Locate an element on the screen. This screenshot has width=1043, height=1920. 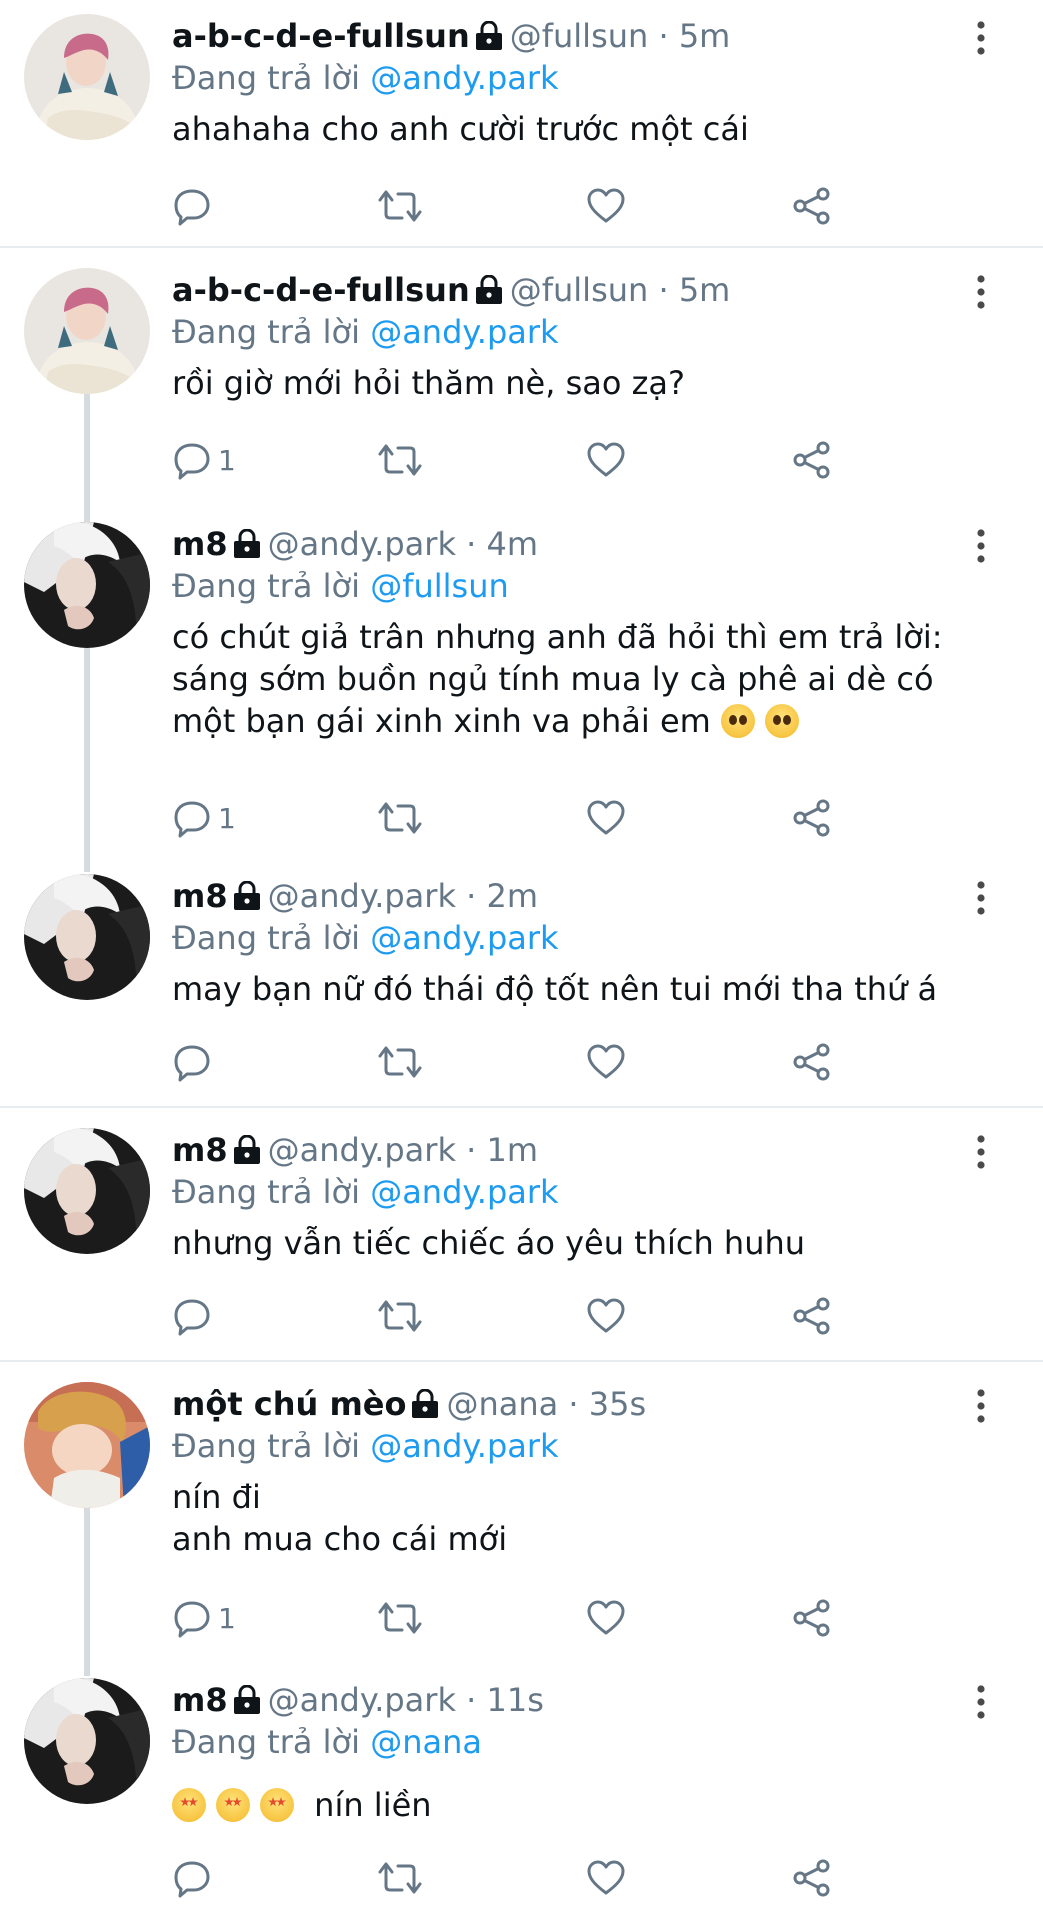
handle: @nana is located at coordinates (502, 1404).